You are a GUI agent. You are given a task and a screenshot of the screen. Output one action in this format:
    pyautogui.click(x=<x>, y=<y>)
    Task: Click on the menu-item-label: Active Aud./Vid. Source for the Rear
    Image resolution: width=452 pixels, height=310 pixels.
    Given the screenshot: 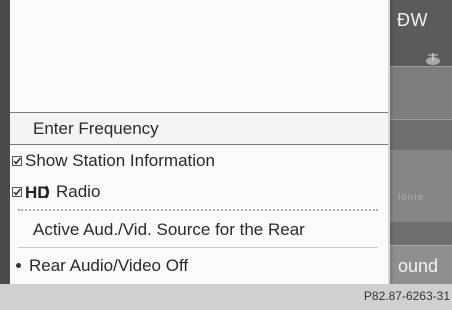 What is the action you would take?
    pyautogui.click(x=169, y=229)
    